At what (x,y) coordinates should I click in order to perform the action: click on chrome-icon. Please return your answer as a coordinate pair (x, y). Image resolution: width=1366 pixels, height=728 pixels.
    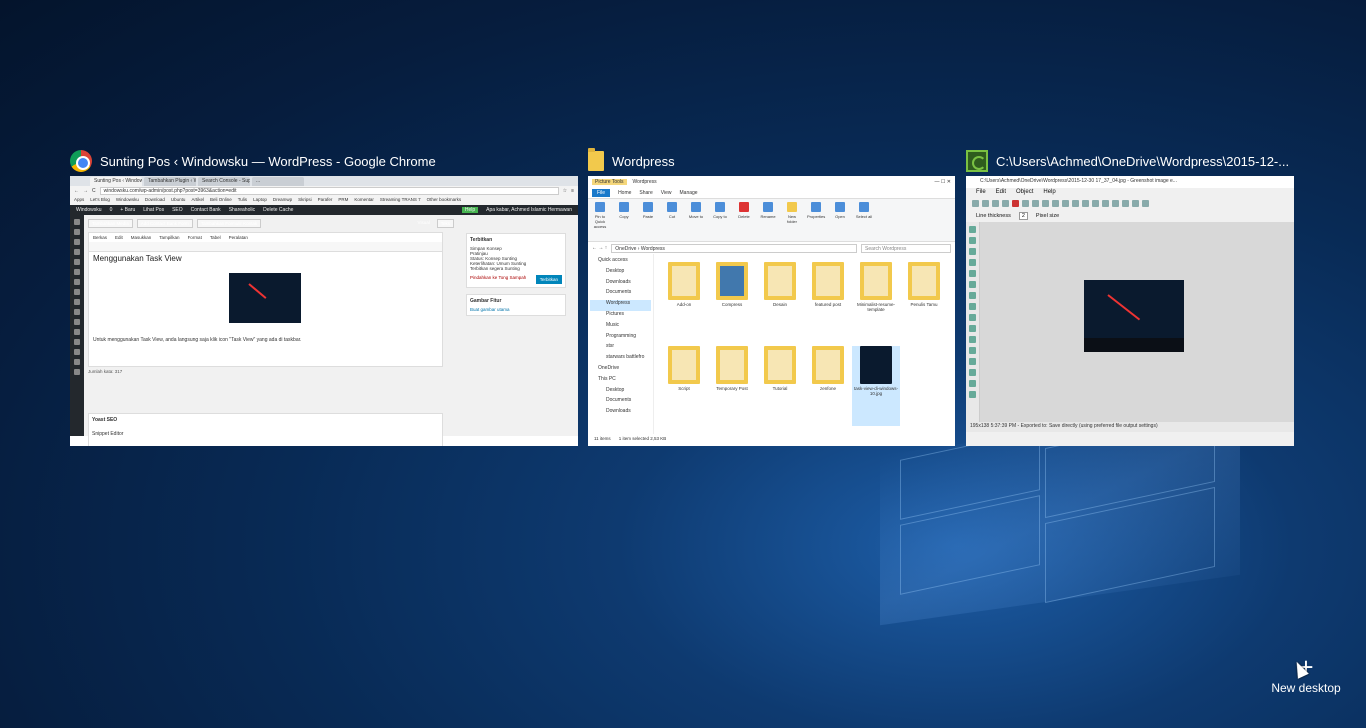
    Looking at the image, I should click on (81, 161).